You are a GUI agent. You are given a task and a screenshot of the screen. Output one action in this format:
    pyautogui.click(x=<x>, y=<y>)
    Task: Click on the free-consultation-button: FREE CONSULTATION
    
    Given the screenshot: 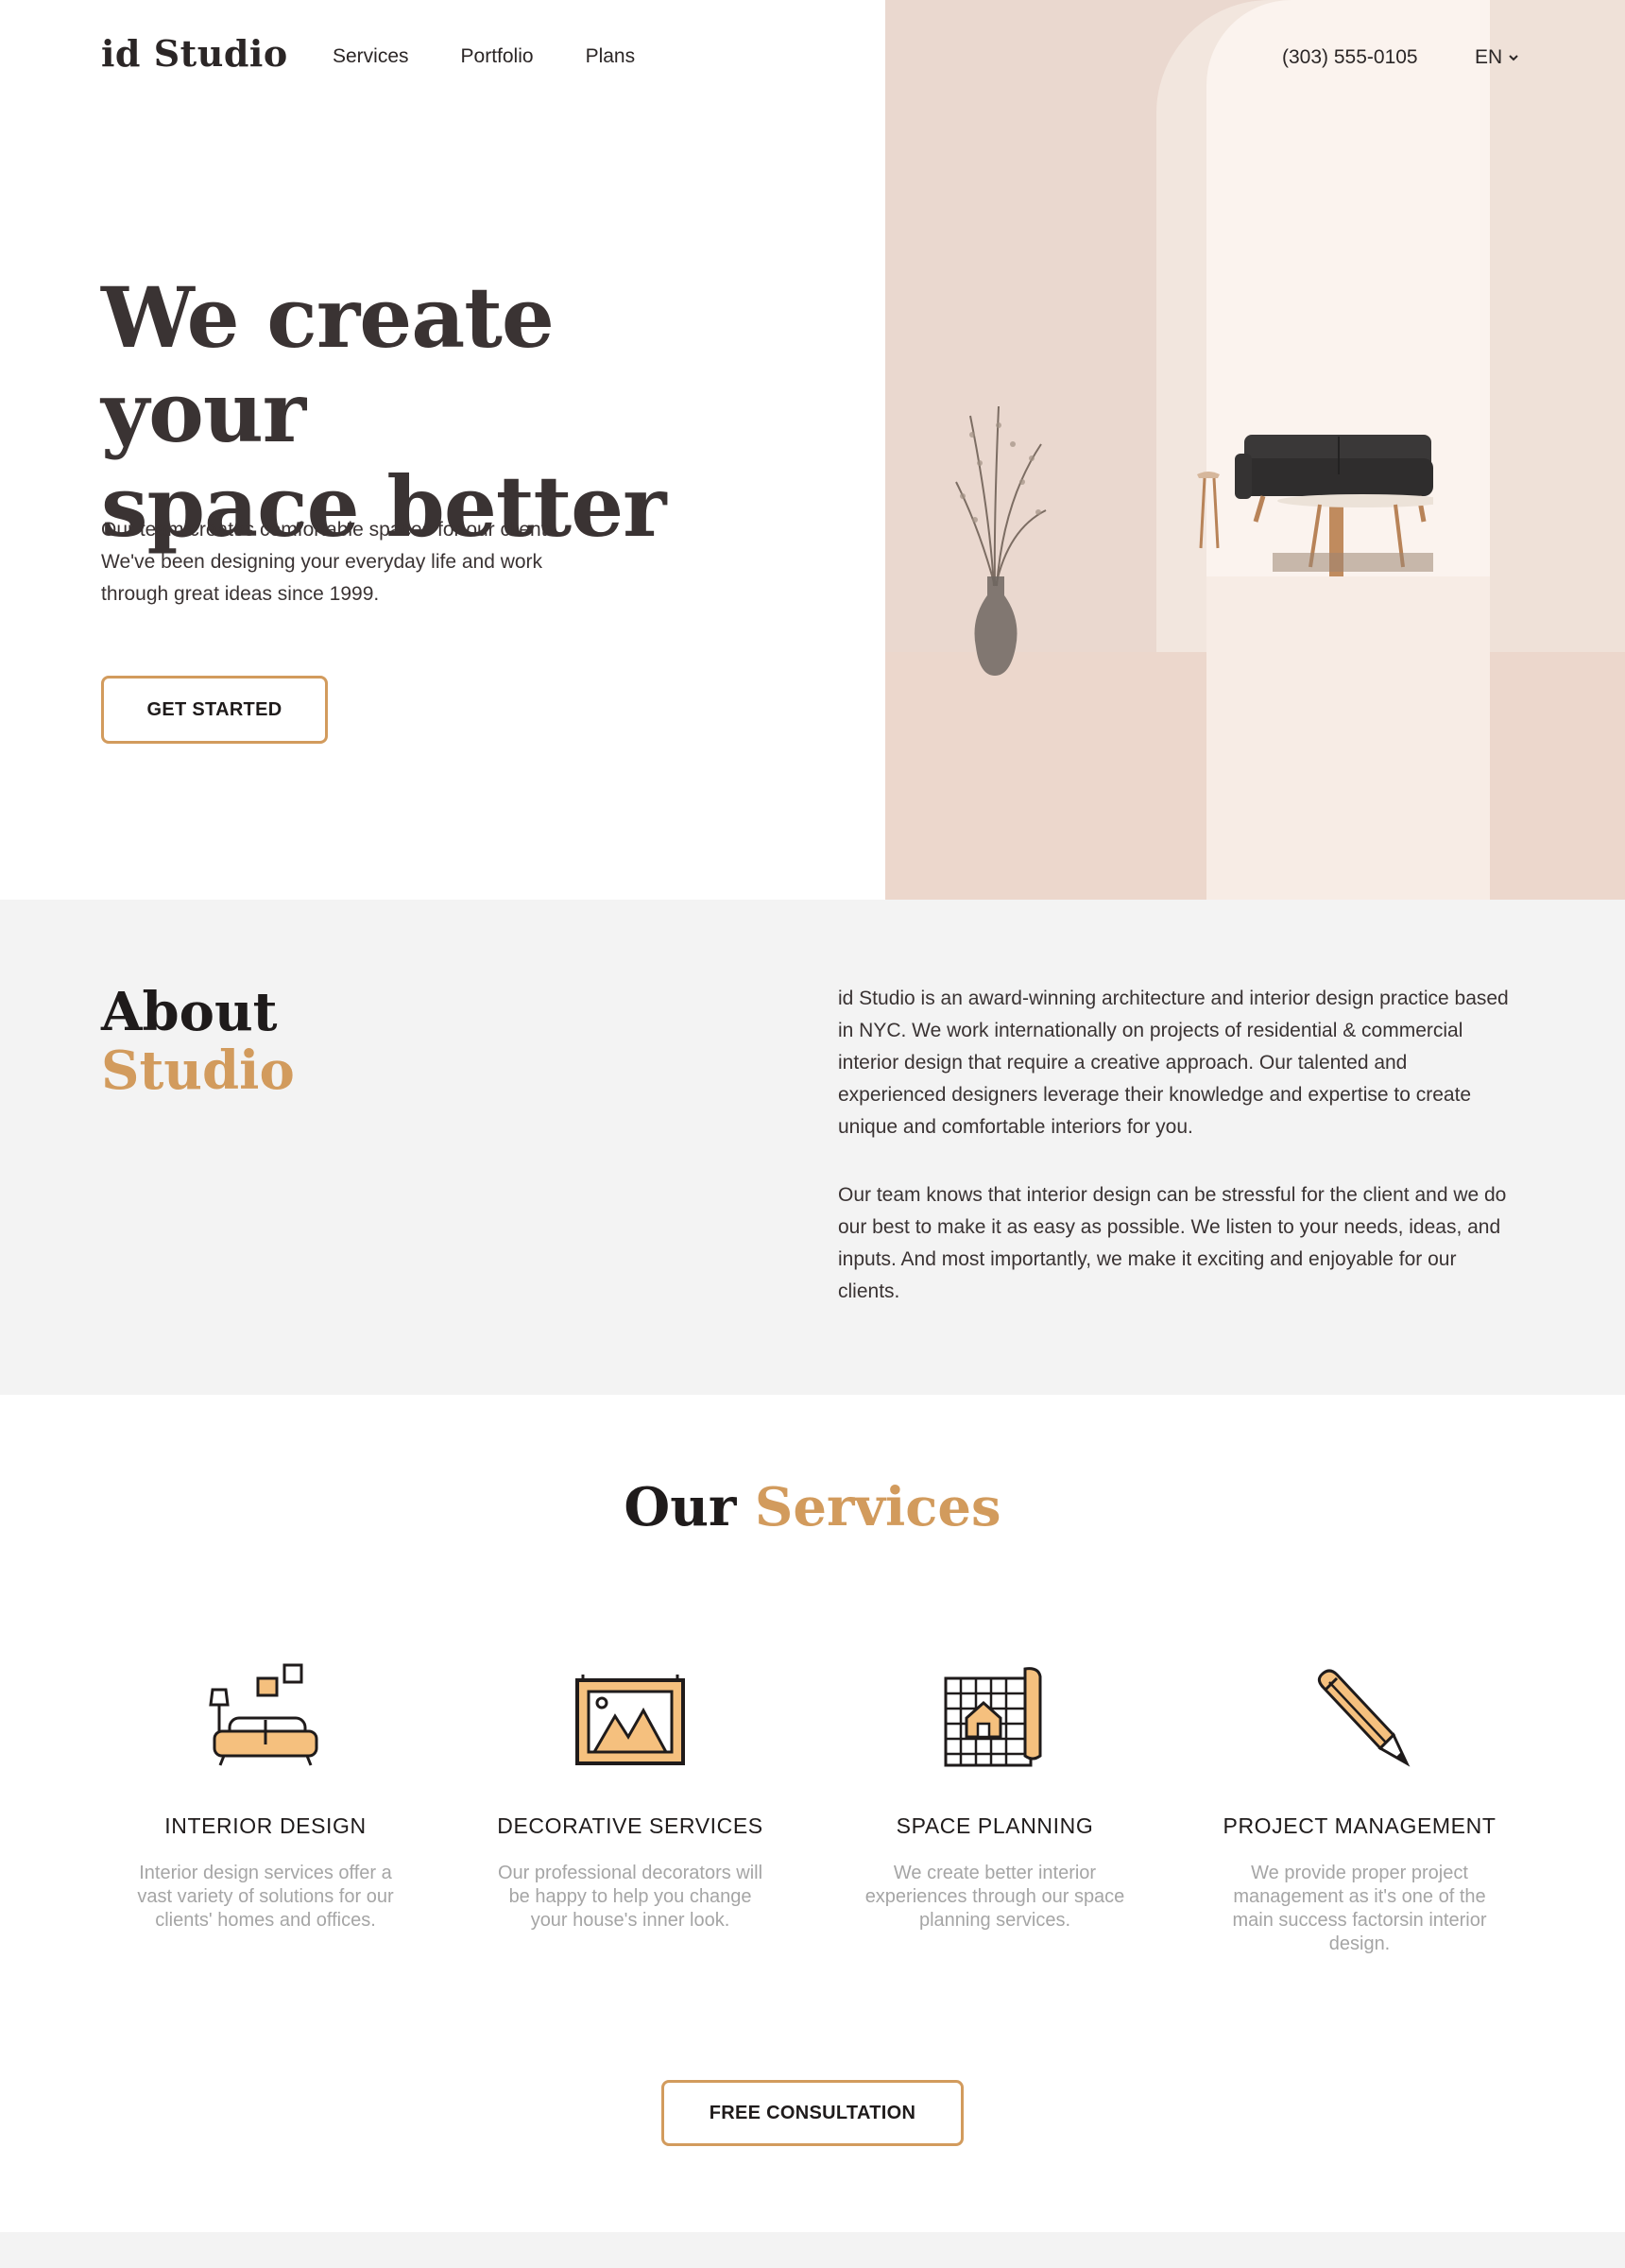 What is the action you would take?
    pyautogui.click(x=813, y=2113)
    